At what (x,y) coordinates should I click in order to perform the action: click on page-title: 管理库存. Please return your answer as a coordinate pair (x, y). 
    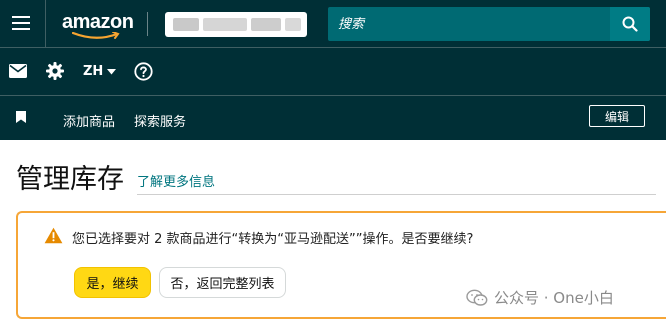
    Looking at the image, I should click on (70, 179).